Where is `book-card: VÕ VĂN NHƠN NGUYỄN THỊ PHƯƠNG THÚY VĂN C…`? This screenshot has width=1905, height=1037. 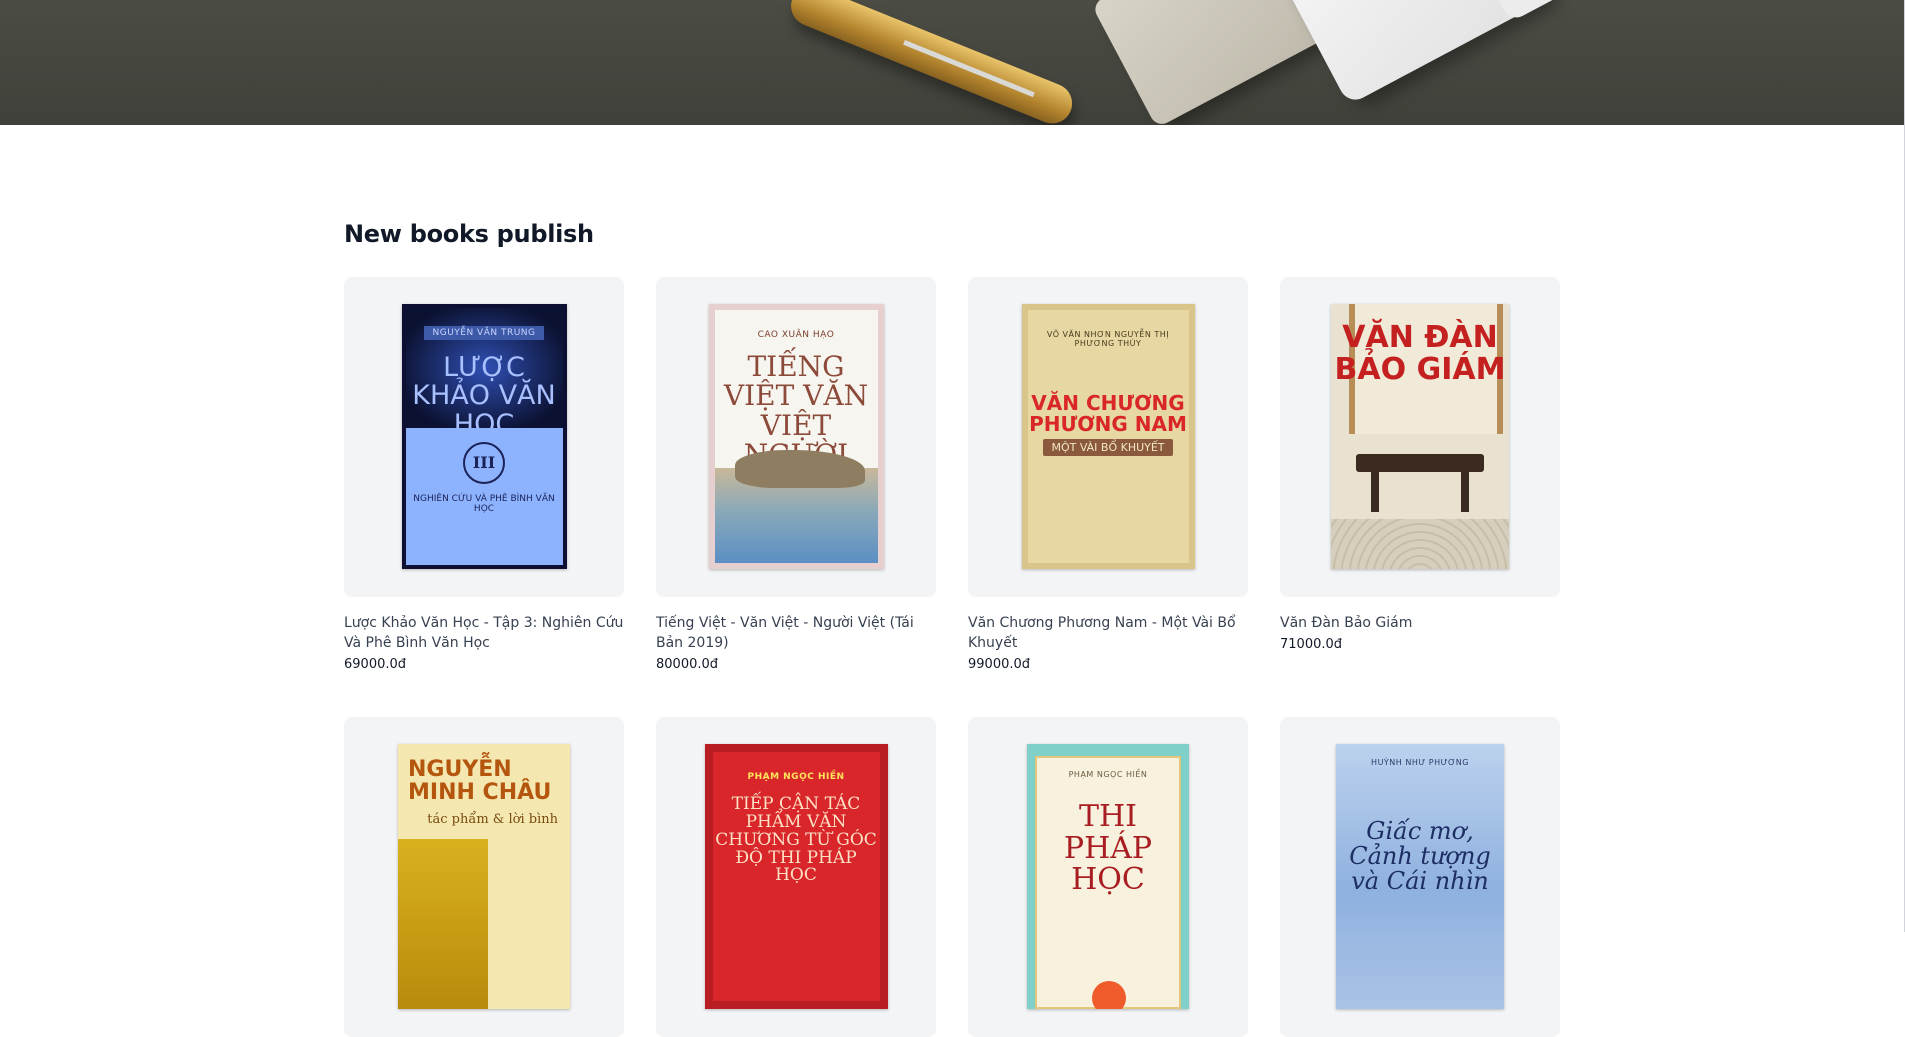
book-card: VÕ VĂN NHƠN NGUYỄN THỊ PHƯƠNG THÚY VĂN C… is located at coordinates (1108, 474).